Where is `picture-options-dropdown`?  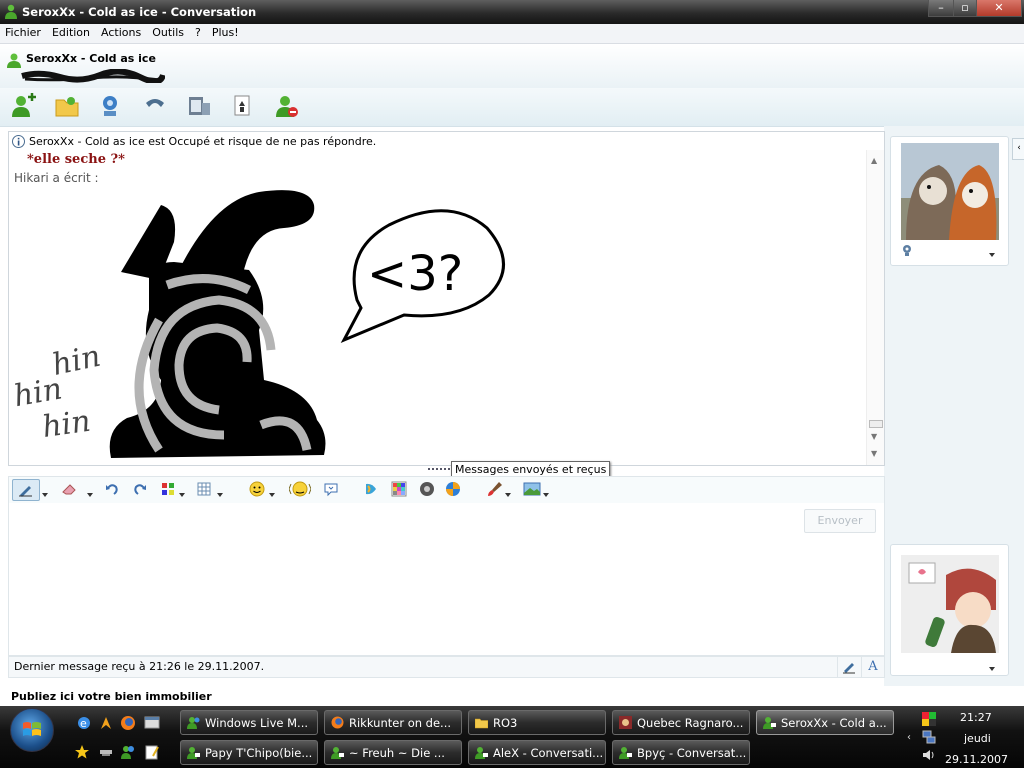
picture-options-dropdown is located at coordinates (992, 253).